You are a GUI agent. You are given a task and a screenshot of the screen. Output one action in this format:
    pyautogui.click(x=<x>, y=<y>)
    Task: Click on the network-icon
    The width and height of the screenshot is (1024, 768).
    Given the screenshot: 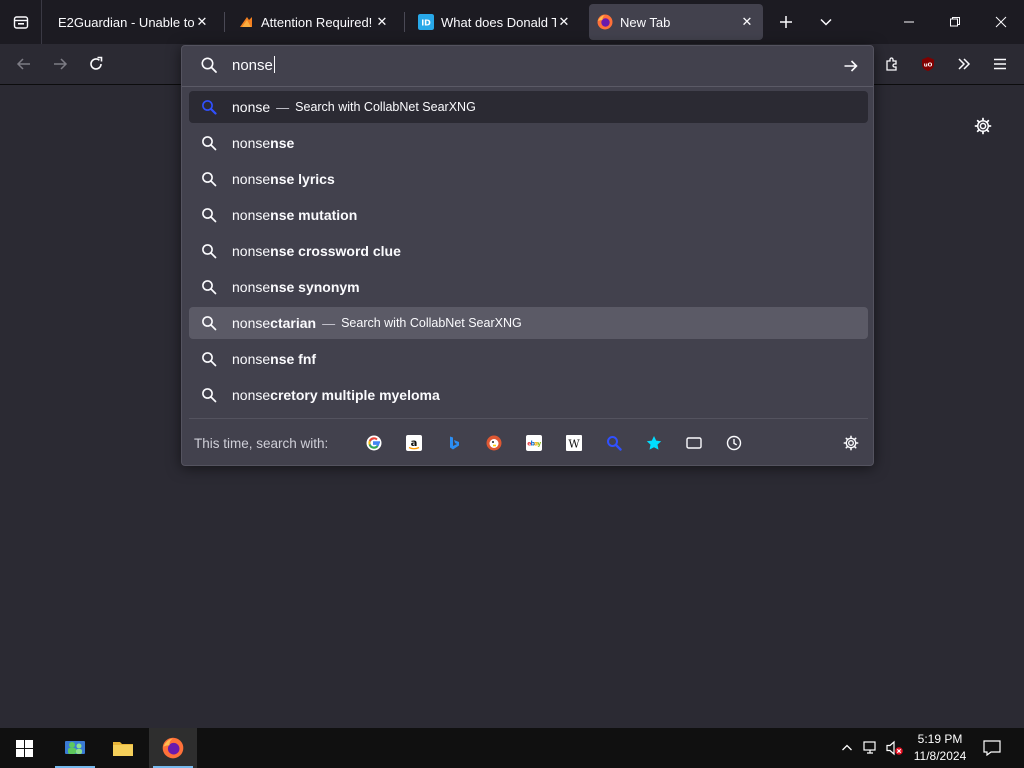 What is the action you would take?
    pyautogui.click(x=869, y=747)
    